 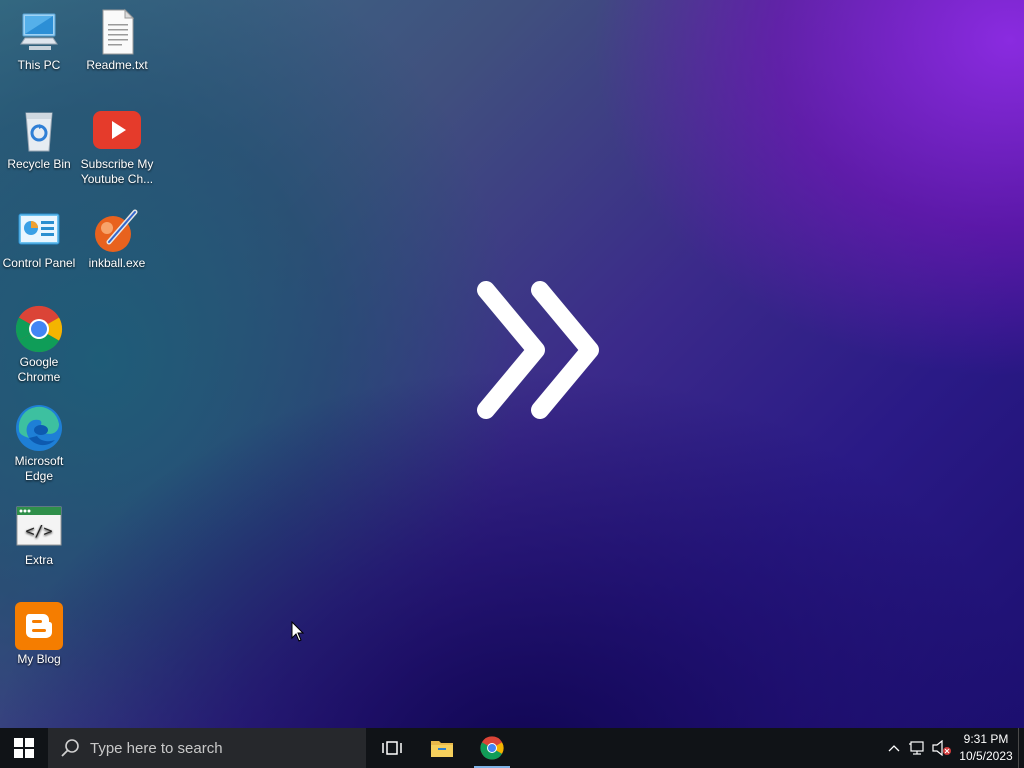 What do you see at coordinates (986, 748) in the screenshot?
I see `taskbar-clock: 9:31 PM 10/5/2023` at bounding box center [986, 748].